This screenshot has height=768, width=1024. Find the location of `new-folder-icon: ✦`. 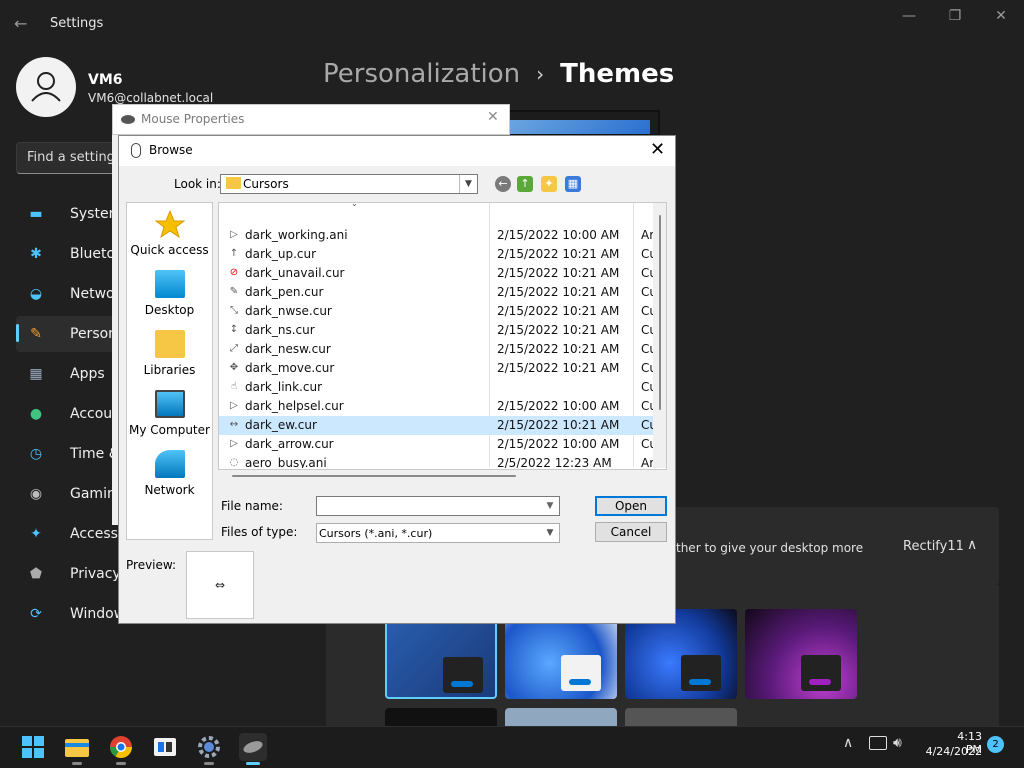

new-folder-icon: ✦ is located at coordinates (549, 184).